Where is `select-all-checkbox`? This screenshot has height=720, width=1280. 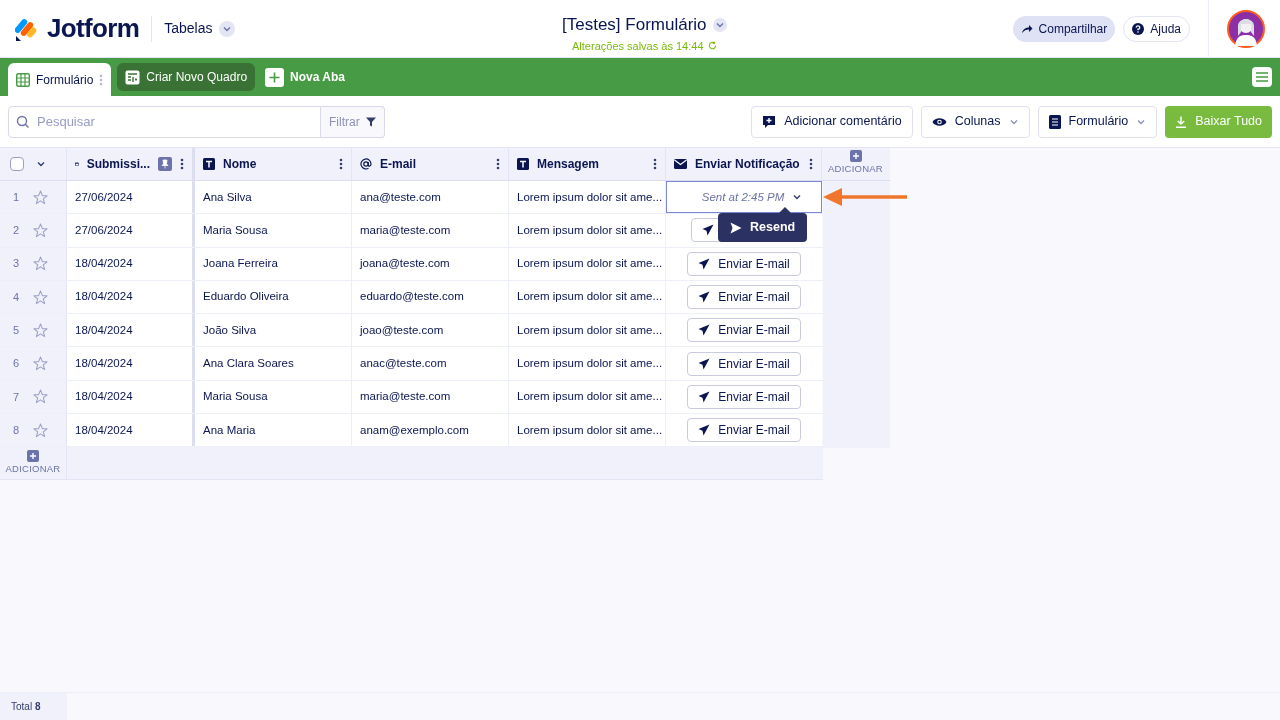 select-all-checkbox is located at coordinates (17, 164).